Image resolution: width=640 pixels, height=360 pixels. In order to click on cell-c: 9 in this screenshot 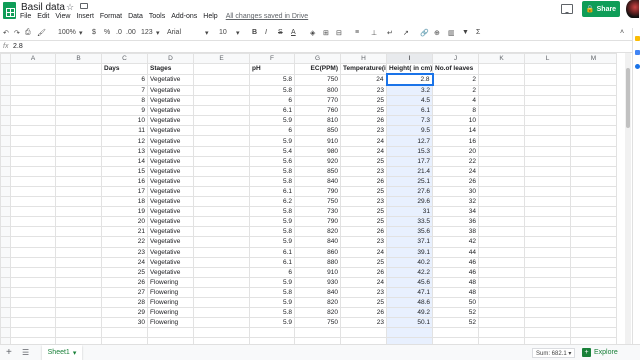, I will do `click(124, 111)`.